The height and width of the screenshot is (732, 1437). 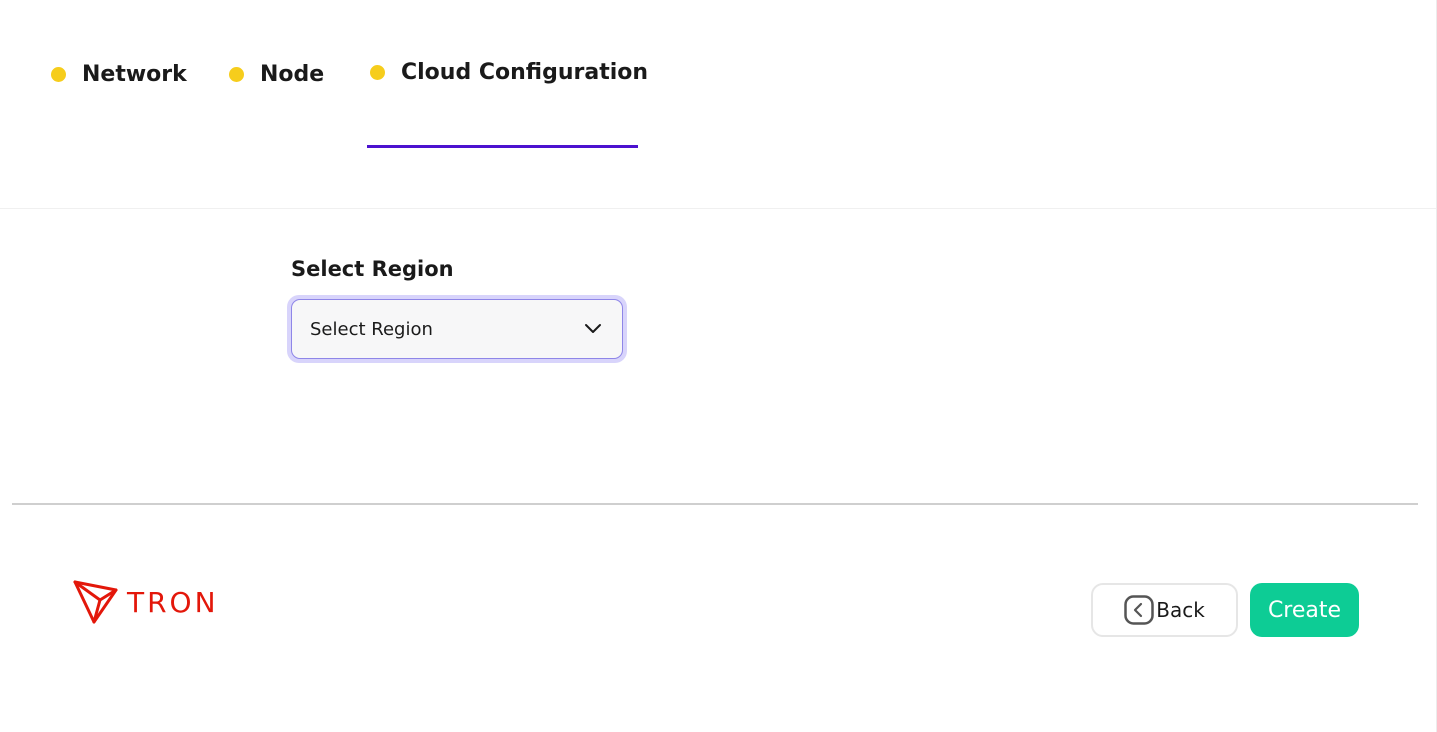 What do you see at coordinates (593, 328) in the screenshot?
I see `chevron-down-icon` at bounding box center [593, 328].